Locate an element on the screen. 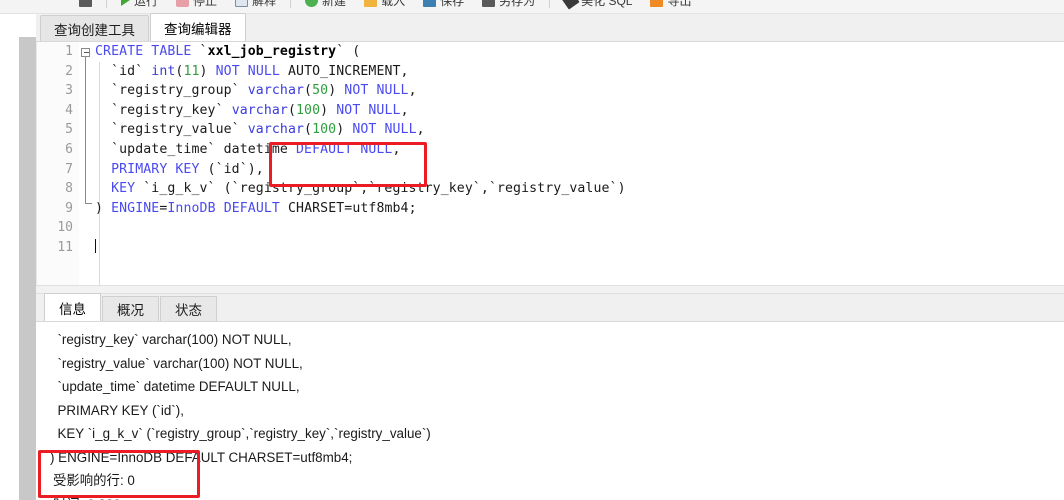  code-token: DEFAULT is located at coordinates (251, 208).